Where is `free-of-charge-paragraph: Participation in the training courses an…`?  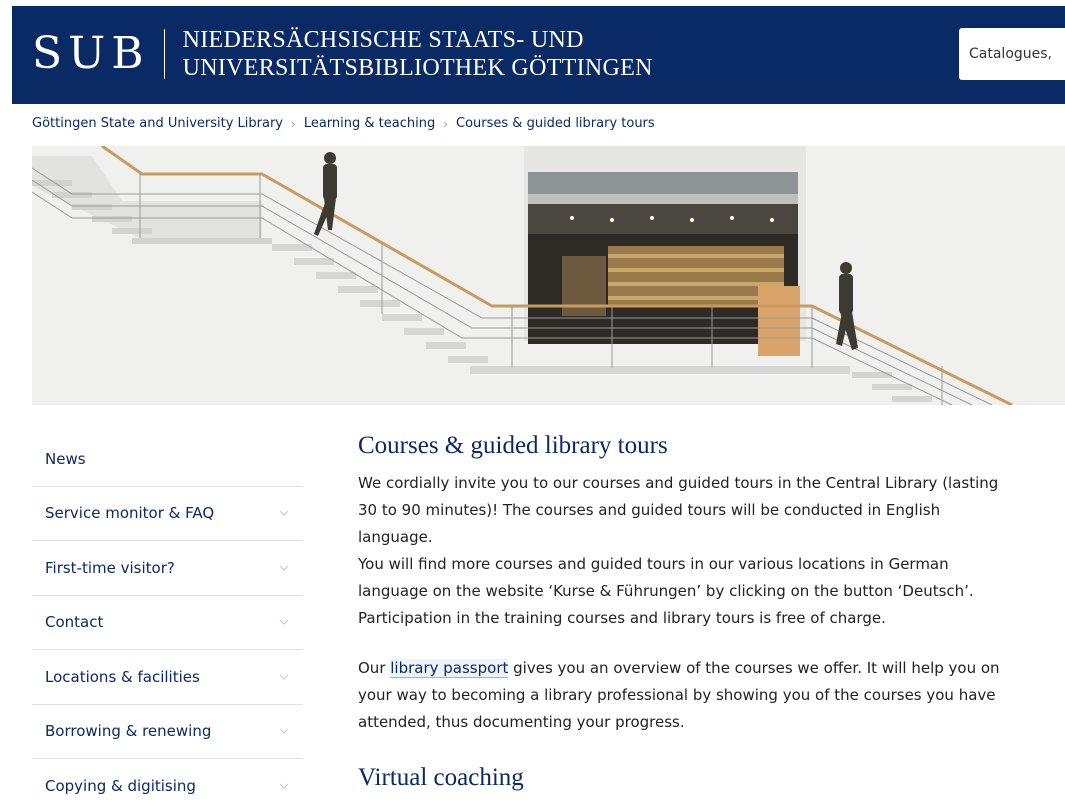 free-of-charge-paragraph: Participation in the training courses an… is located at coordinates (622, 618).